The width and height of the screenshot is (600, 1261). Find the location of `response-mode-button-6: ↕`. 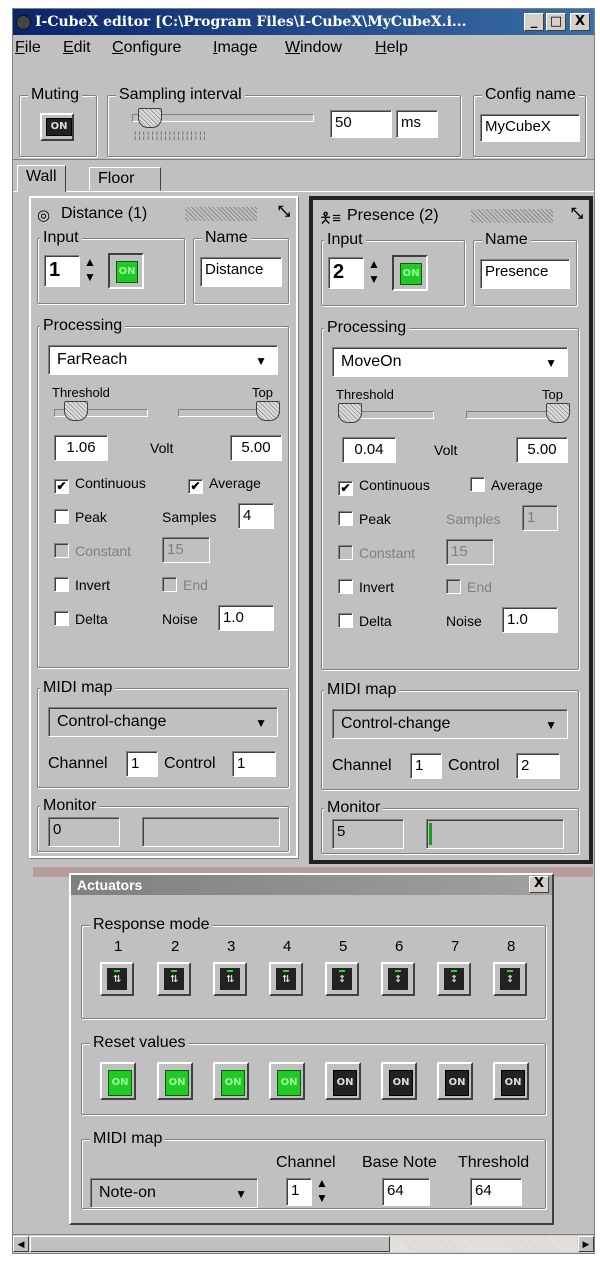

response-mode-button-6: ↕ is located at coordinates (398, 979).